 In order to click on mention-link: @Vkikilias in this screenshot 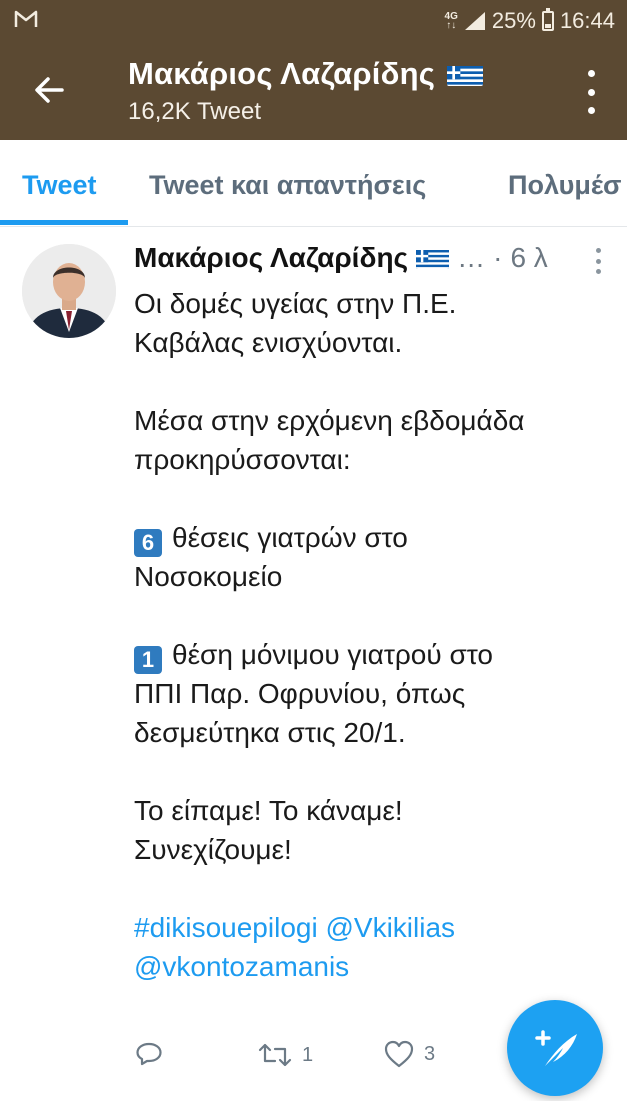, I will do `click(390, 927)`.